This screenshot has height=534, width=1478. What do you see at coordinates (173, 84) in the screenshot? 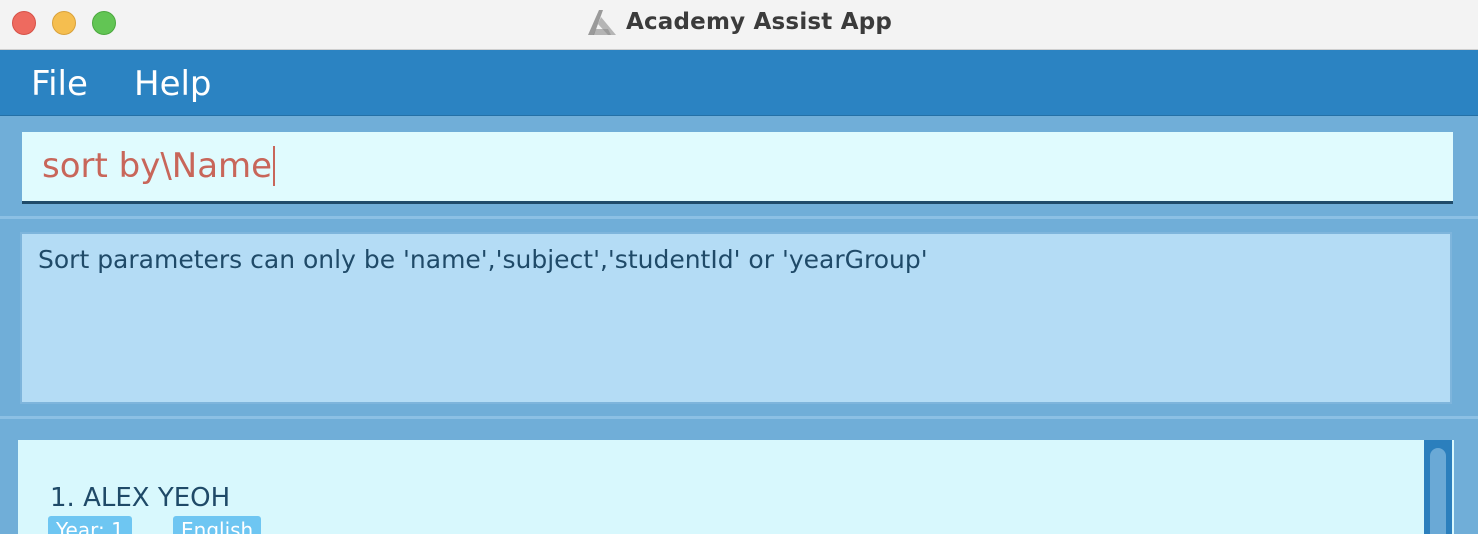
I see `menu-help: Help` at bounding box center [173, 84].